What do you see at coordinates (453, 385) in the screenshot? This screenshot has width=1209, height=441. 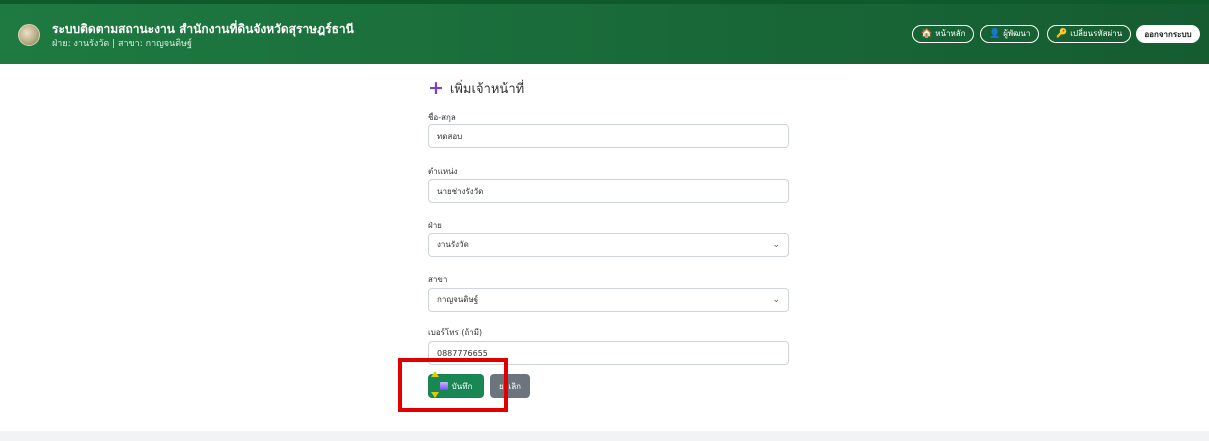 I see `annotation-highlight-box` at bounding box center [453, 385].